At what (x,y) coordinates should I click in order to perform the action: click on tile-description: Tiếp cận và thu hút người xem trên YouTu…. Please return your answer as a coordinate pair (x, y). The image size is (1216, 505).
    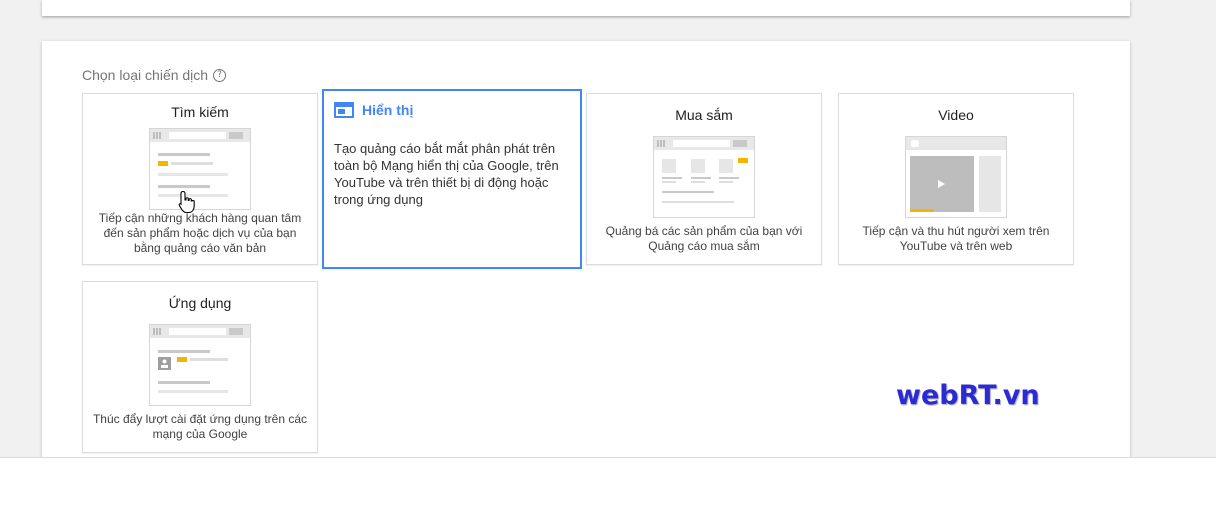
    Looking at the image, I should click on (956, 238).